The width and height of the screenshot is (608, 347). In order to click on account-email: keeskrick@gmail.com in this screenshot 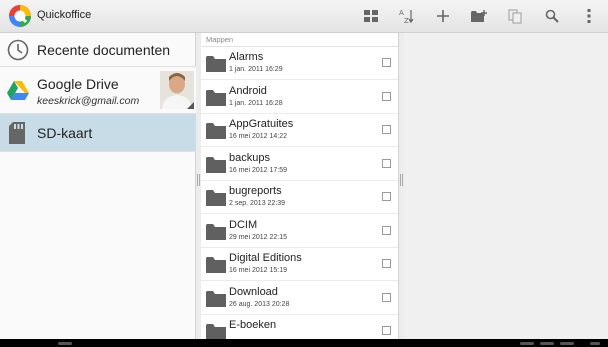, I will do `click(88, 101)`.